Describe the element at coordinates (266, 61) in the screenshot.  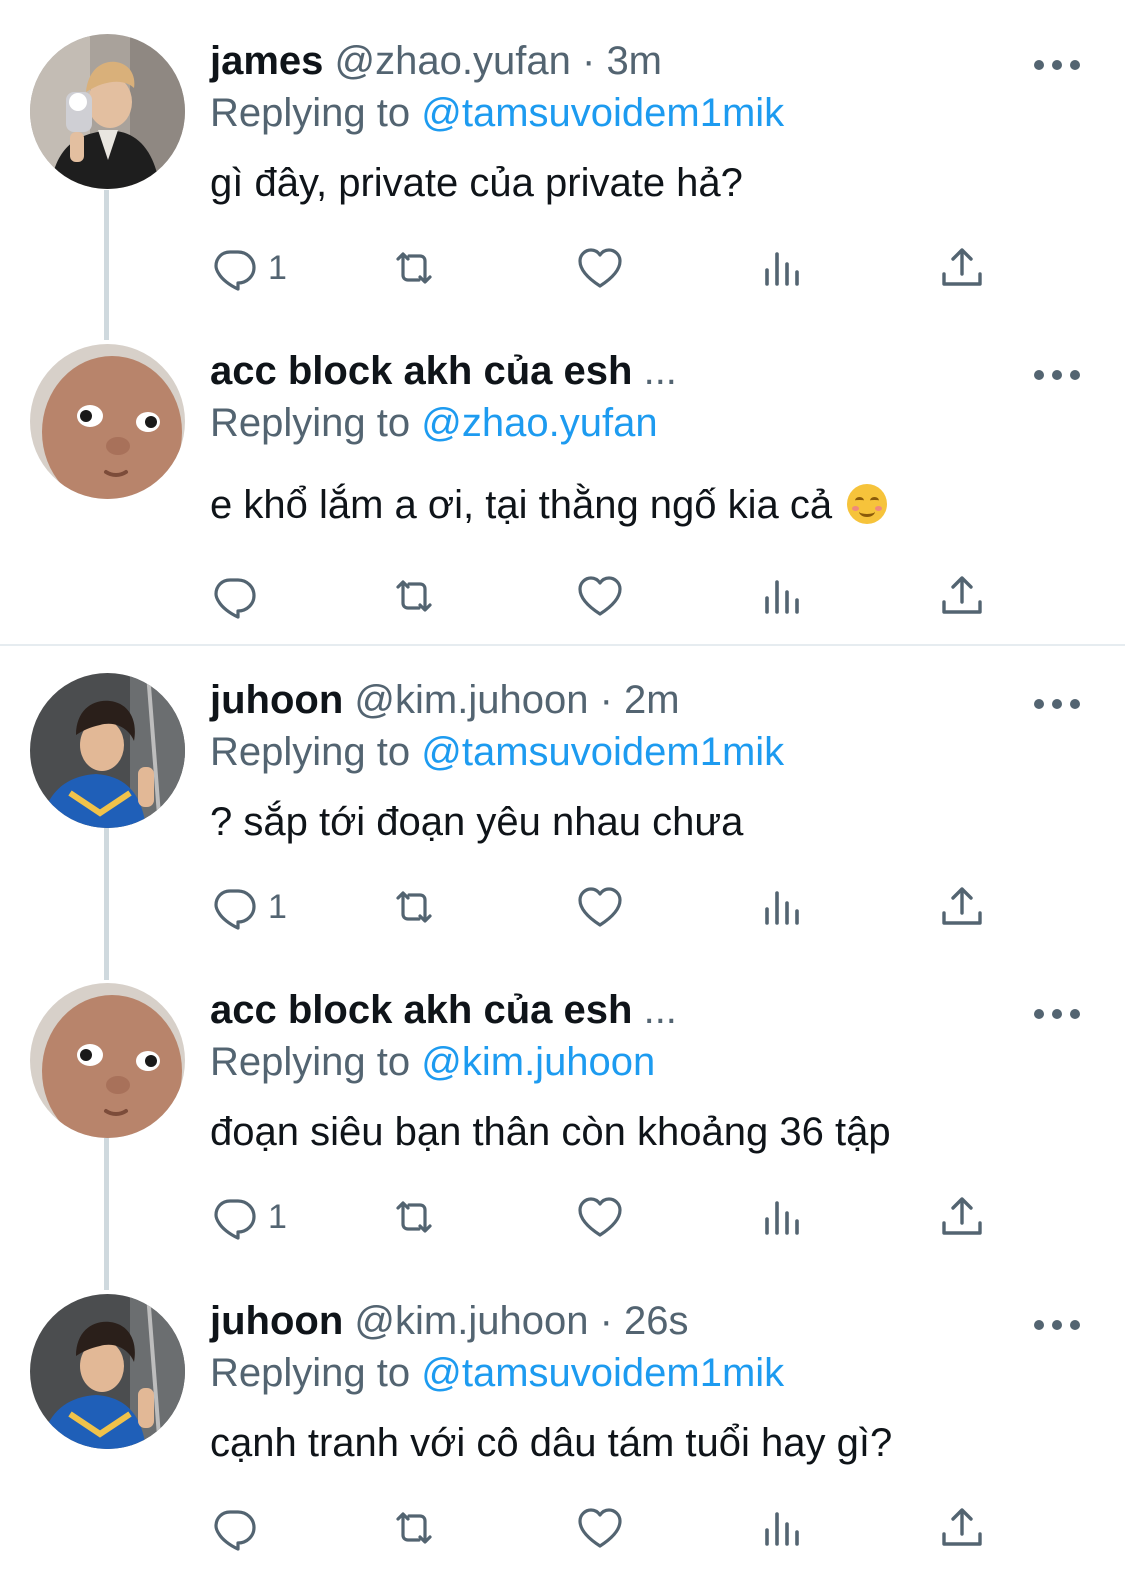
I see `display-name: james` at that location.